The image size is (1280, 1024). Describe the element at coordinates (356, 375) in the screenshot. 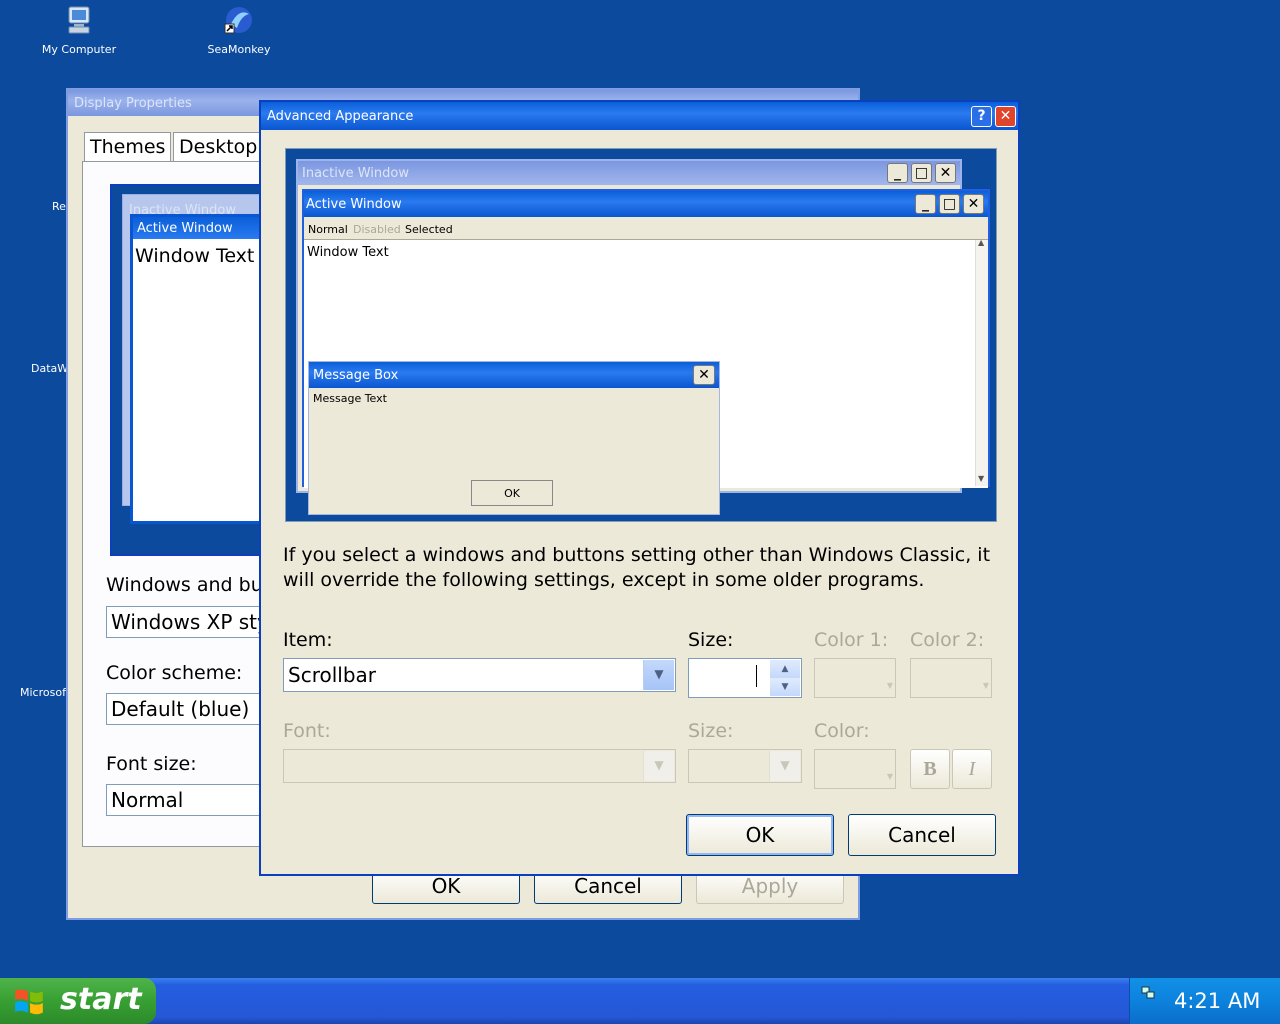

I see `preview-message-title: Message Box` at that location.